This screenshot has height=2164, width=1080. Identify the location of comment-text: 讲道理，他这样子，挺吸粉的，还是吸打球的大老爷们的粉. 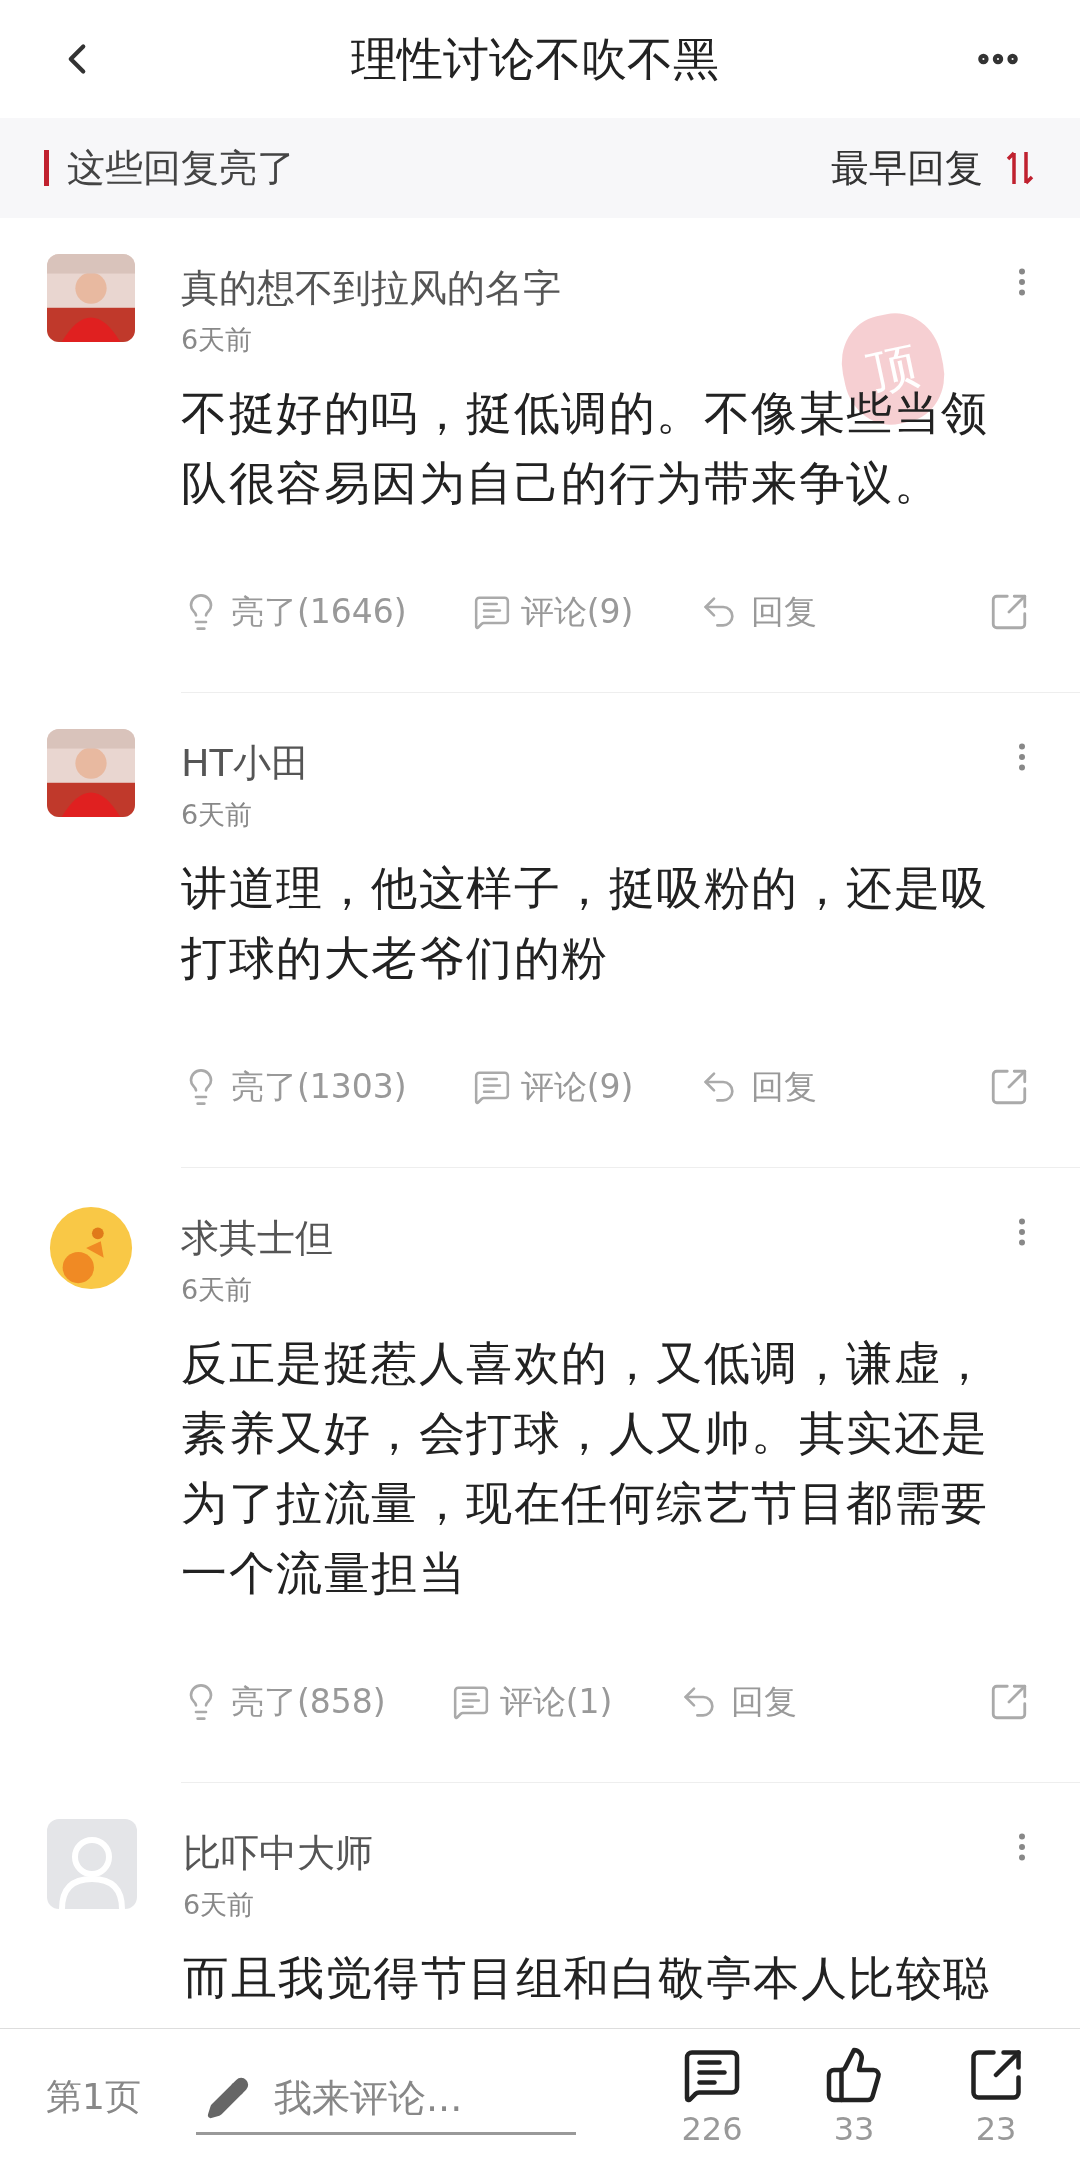
(585, 923).